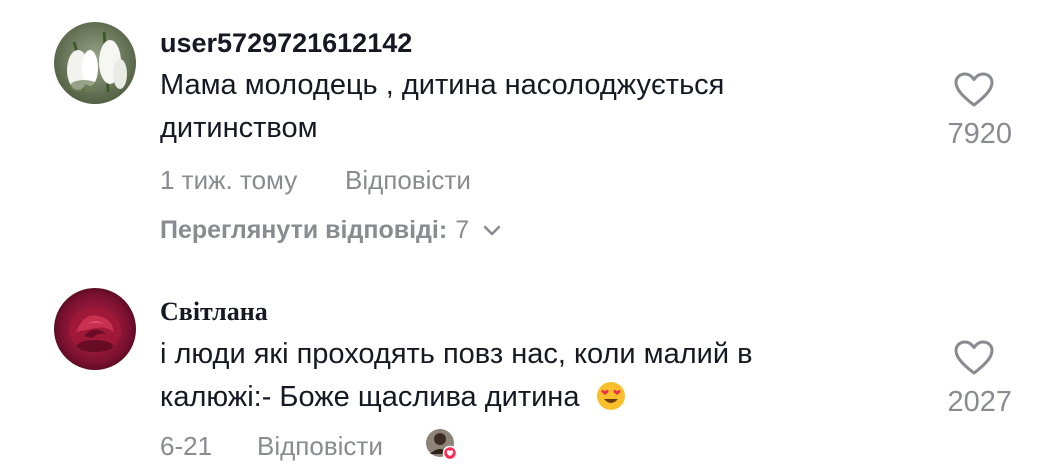 This screenshot has width=1058, height=472. What do you see at coordinates (229, 180) in the screenshot?
I see `comment-timestamp: 1 тиж. тому` at bounding box center [229, 180].